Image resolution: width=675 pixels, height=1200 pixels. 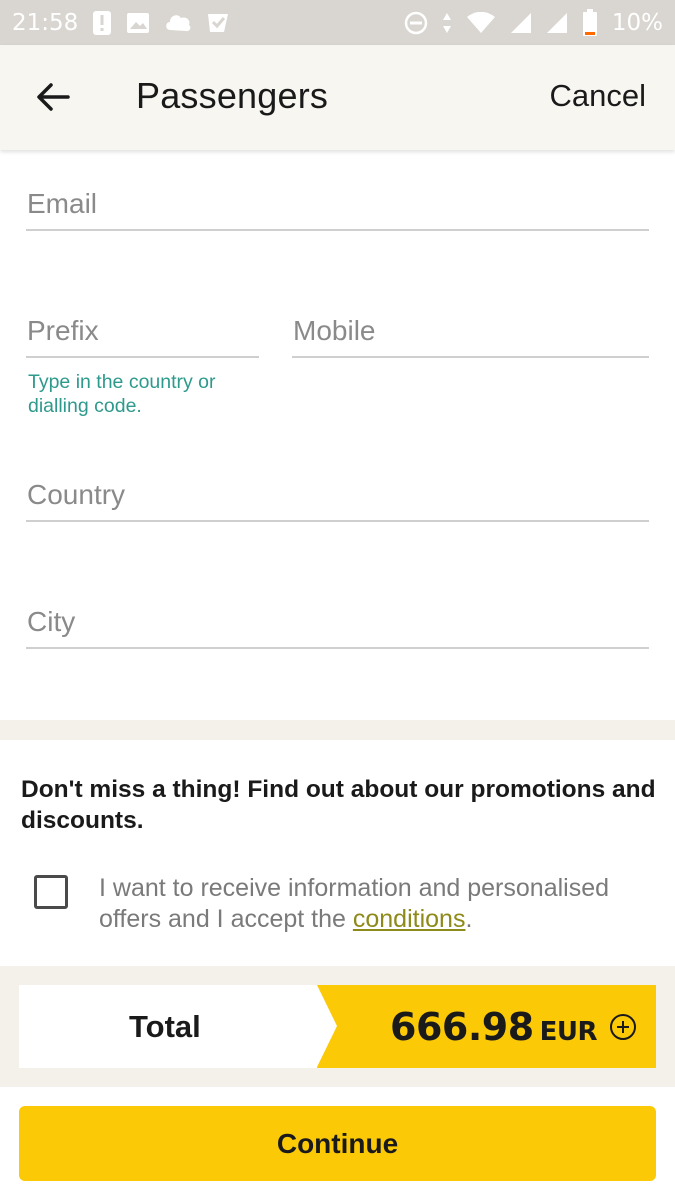 I want to click on arrow-left-icon, so click(x=53, y=97).